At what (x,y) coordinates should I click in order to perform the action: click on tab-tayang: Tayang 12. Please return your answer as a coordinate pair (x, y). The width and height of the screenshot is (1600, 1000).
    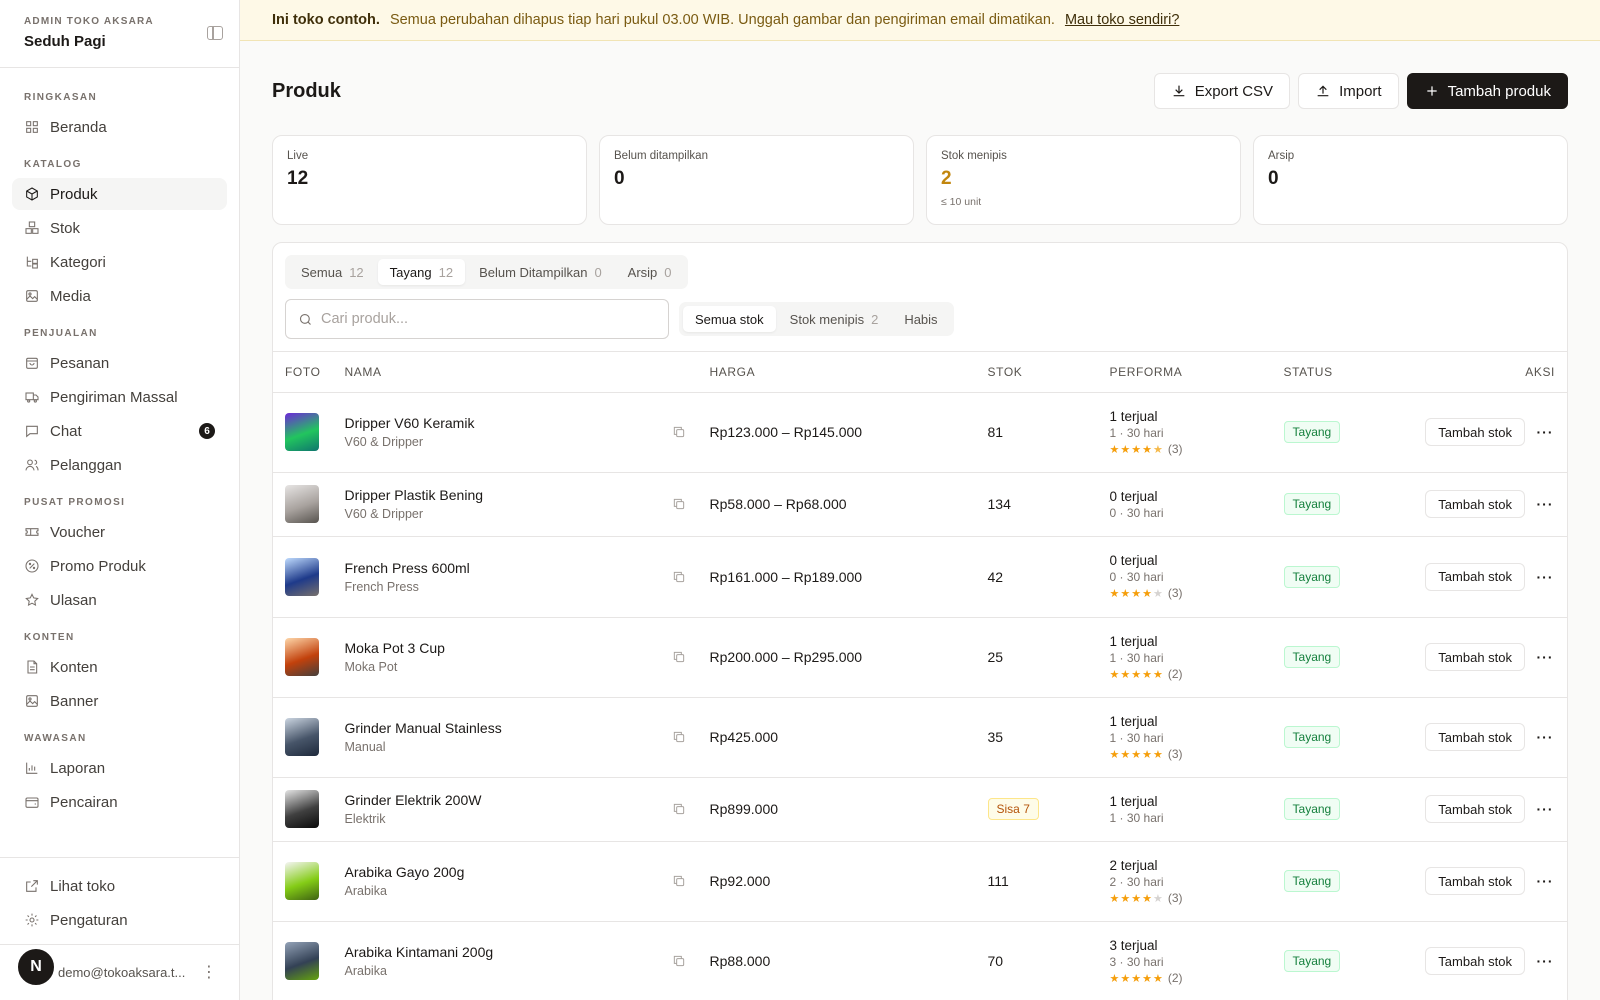
    Looking at the image, I should click on (421, 272).